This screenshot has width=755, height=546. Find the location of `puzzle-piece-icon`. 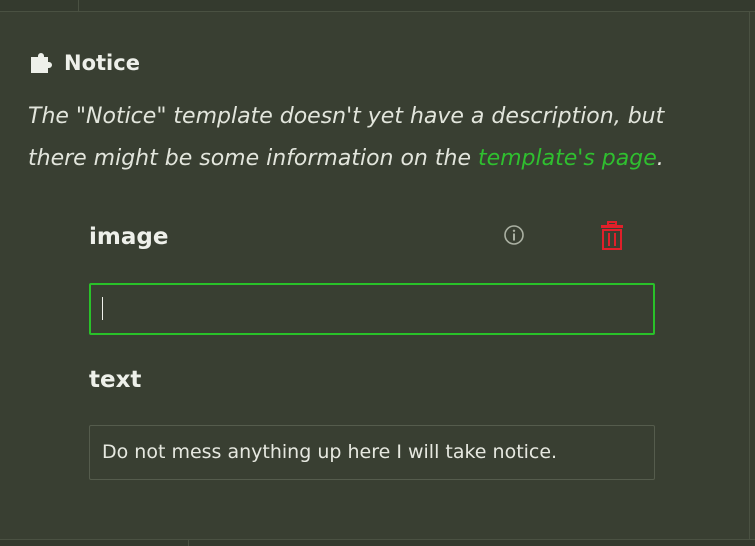

puzzle-piece-icon is located at coordinates (41, 63).